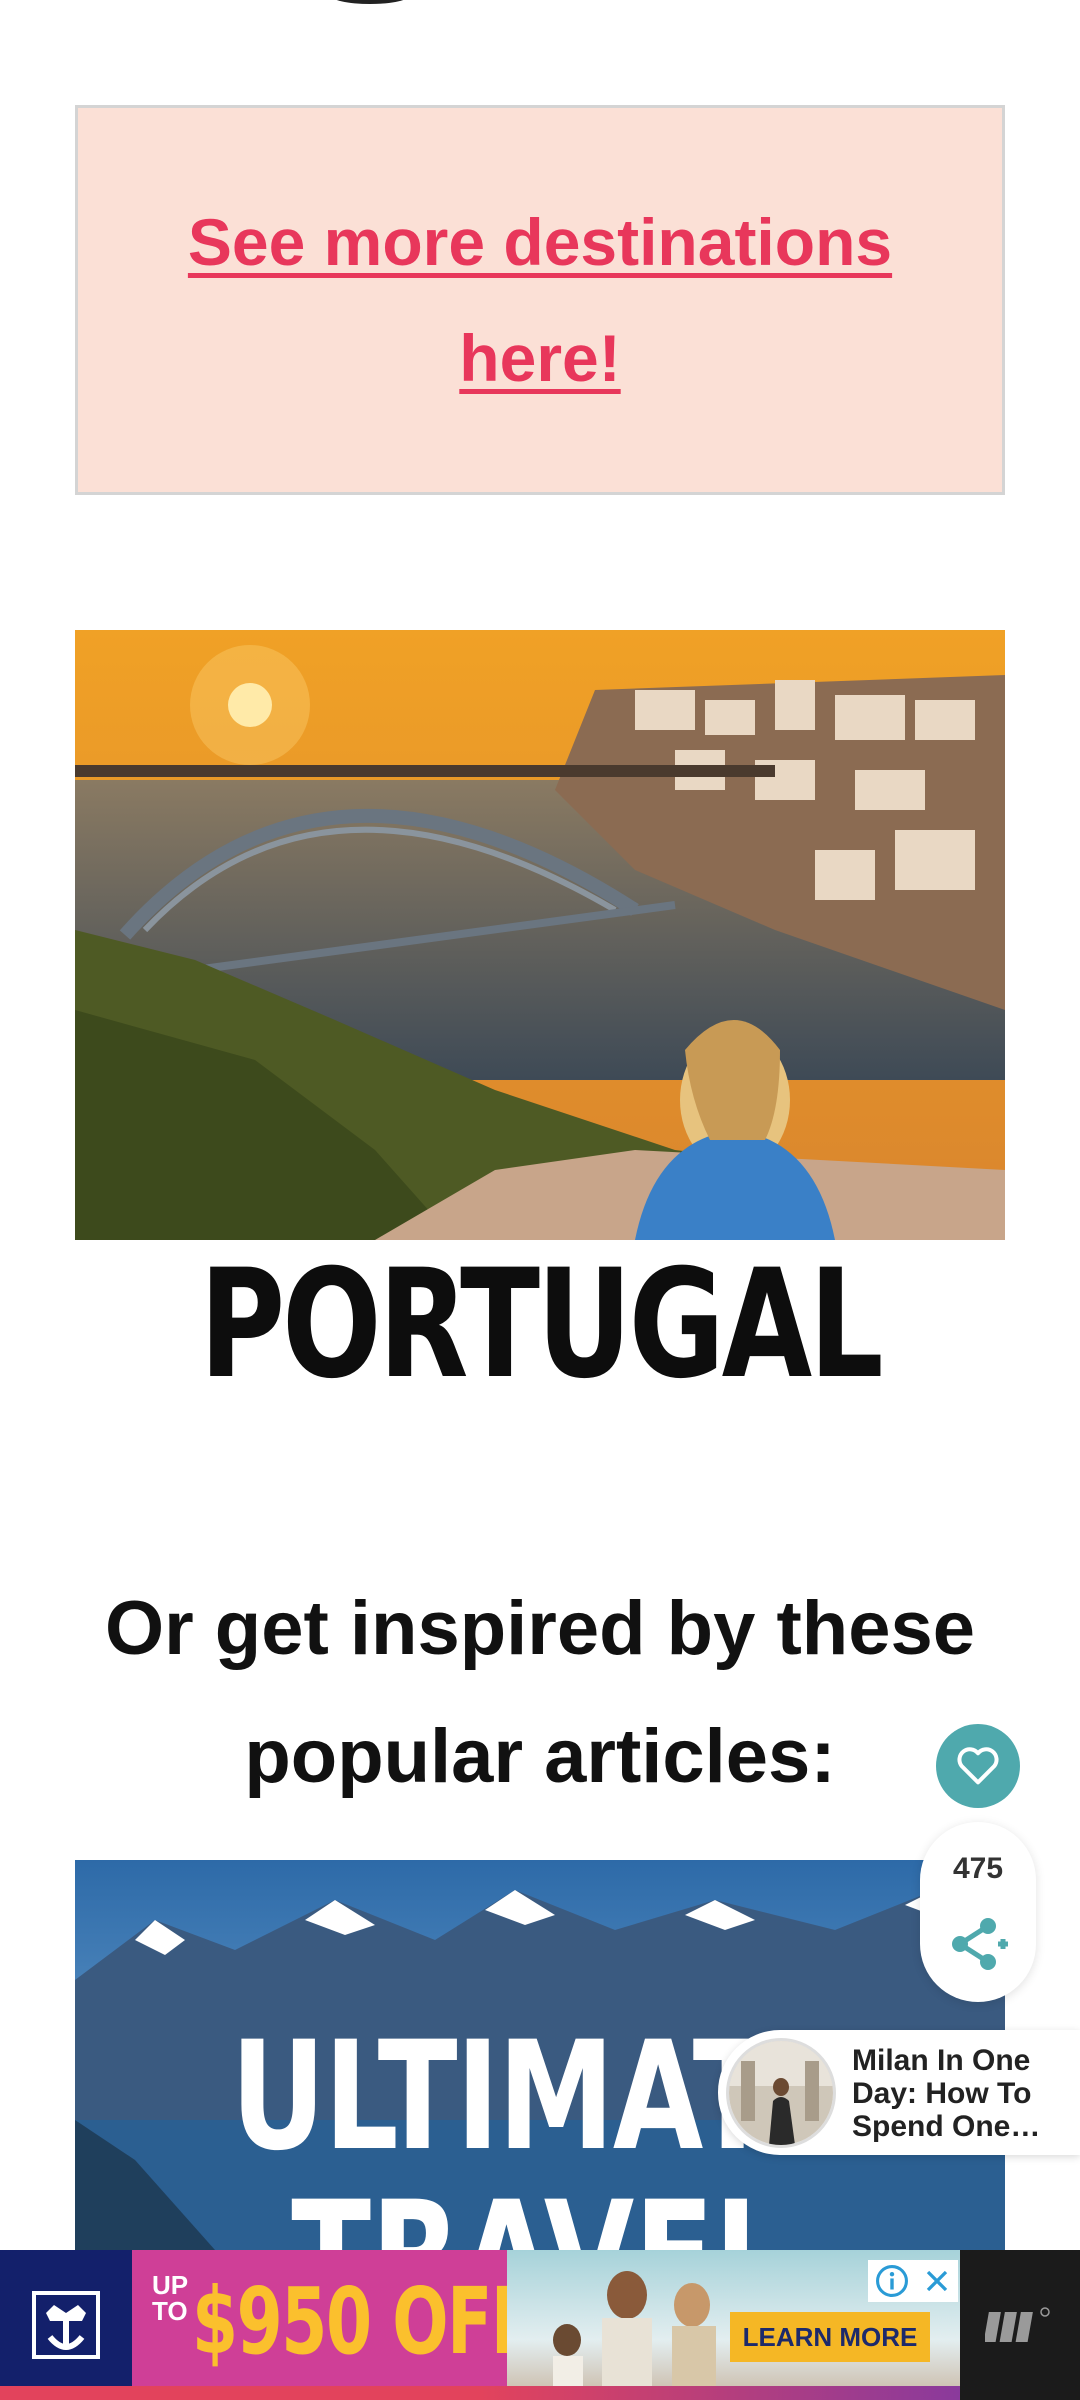 This screenshot has height=2400, width=1080. What do you see at coordinates (892, 2281) in the screenshot?
I see `info-icon` at bounding box center [892, 2281].